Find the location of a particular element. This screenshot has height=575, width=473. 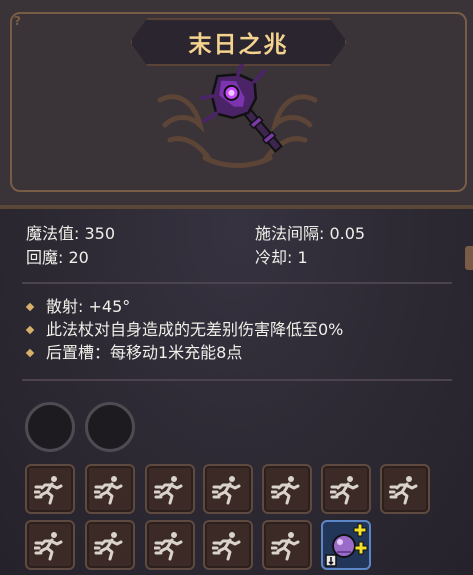

side-tab is located at coordinates (469, 258).